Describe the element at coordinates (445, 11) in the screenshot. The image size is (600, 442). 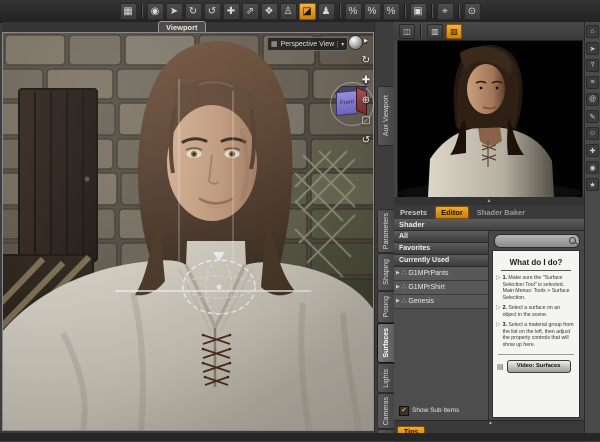
I see `node-edit-icon: ⌖` at that location.